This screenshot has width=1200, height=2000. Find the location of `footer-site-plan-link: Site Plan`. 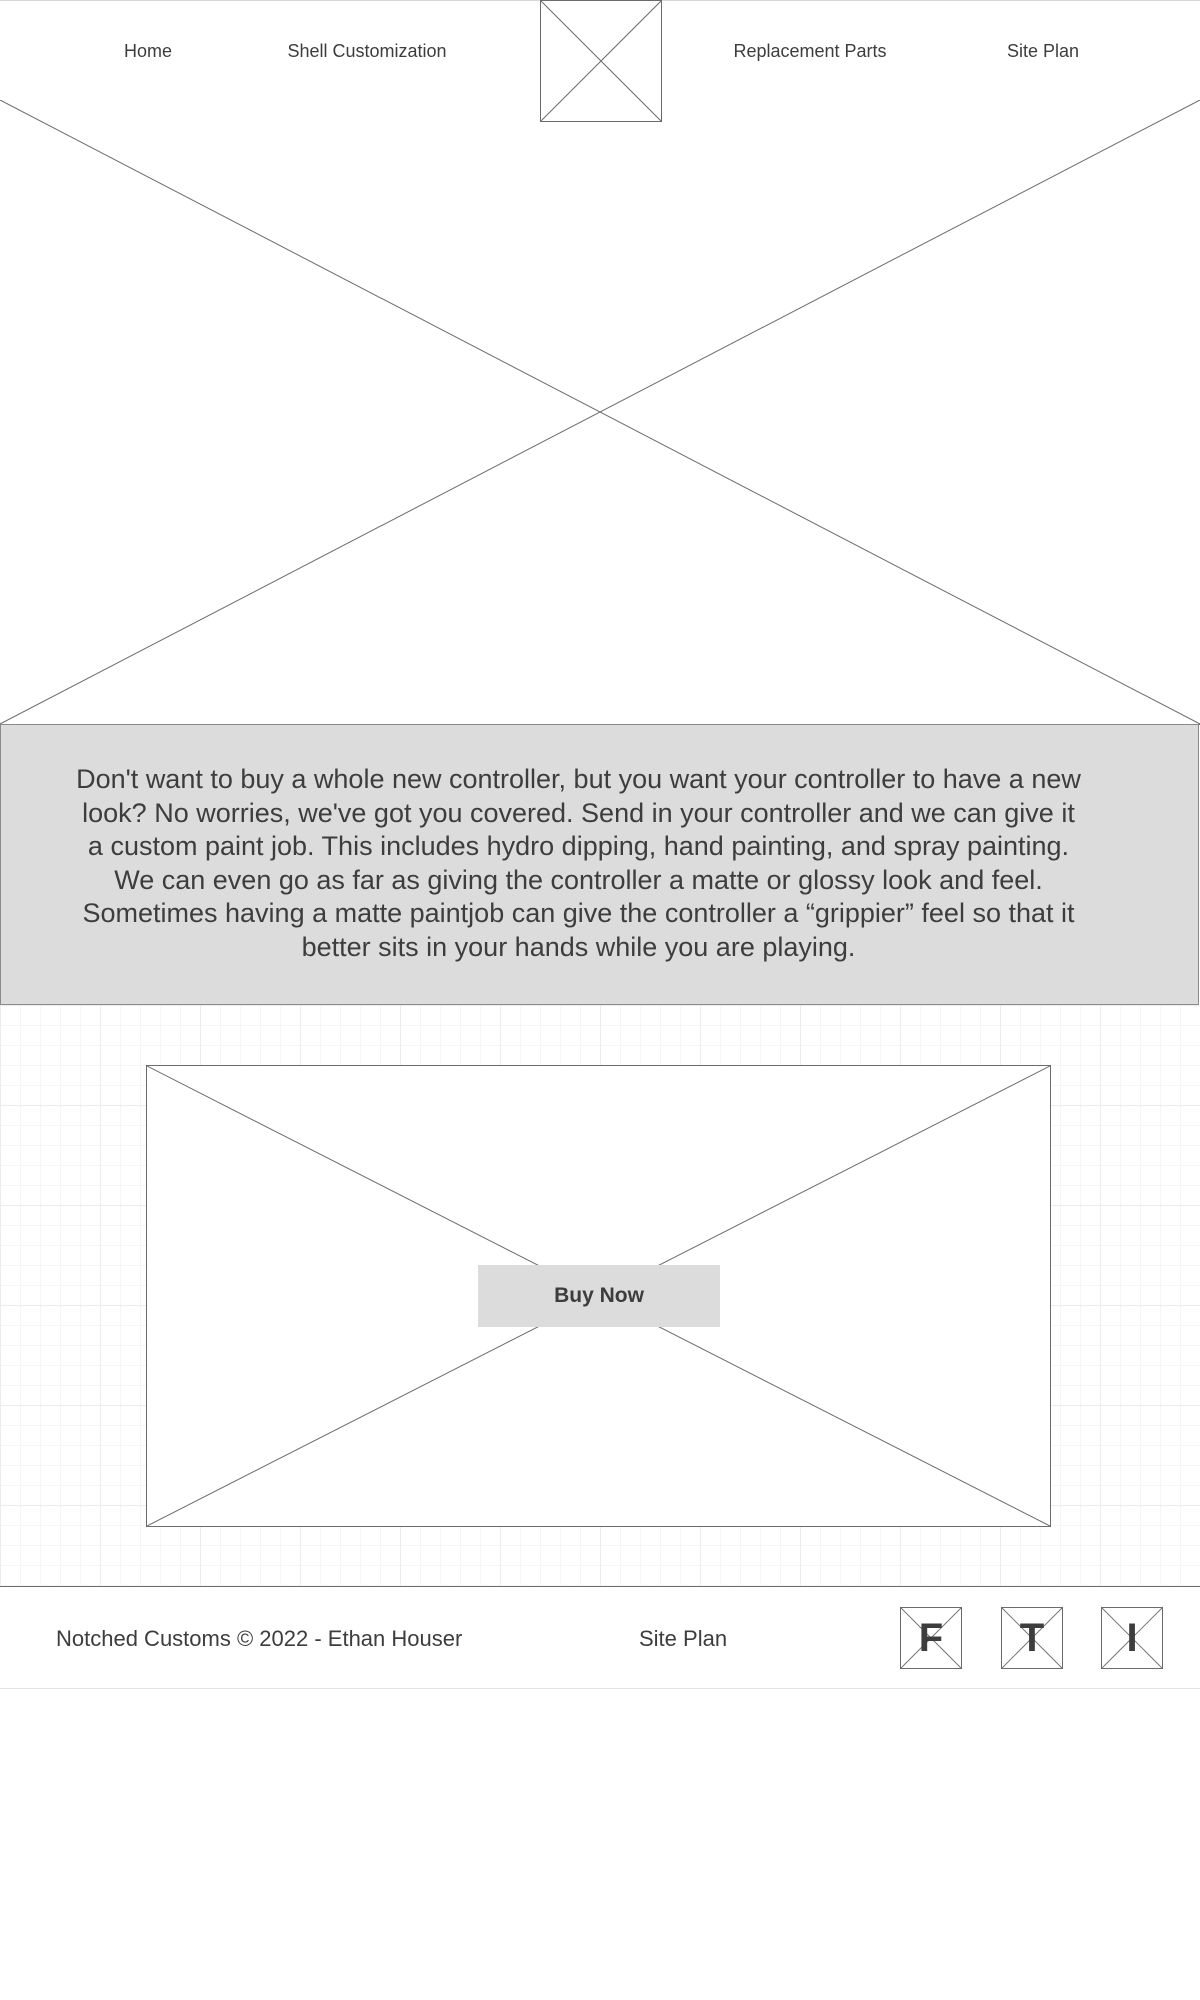

footer-site-plan-link: Site Plan is located at coordinates (683, 1639).